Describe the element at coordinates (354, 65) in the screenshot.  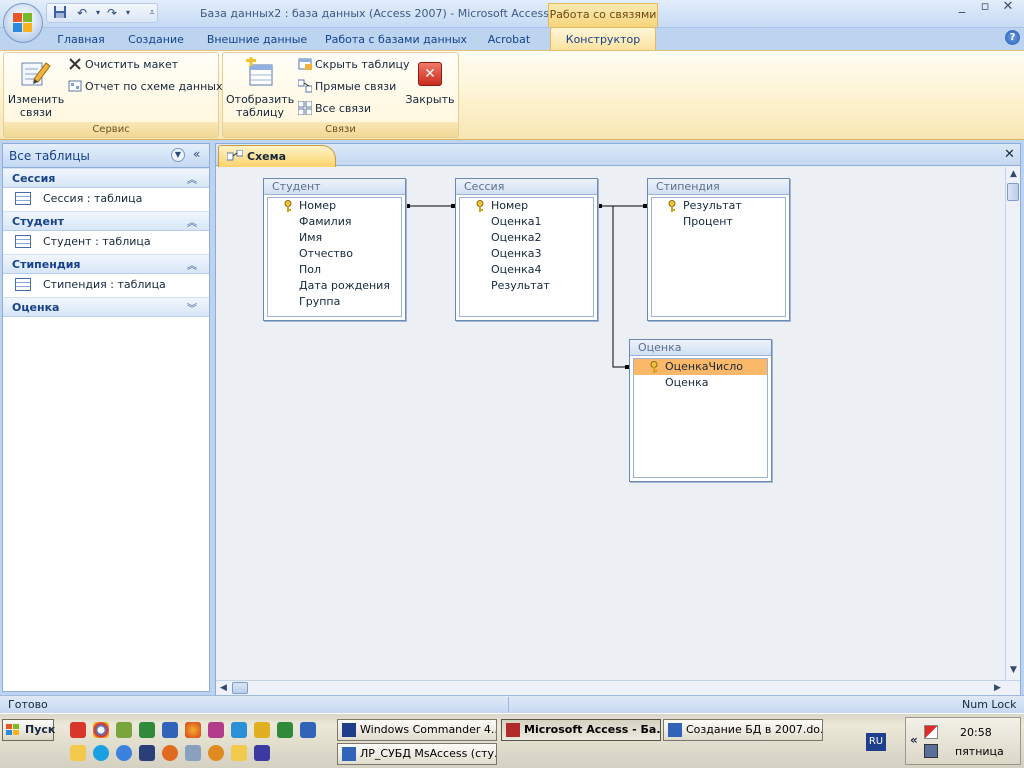
I see `hide-table-button: Скрыть таблицу` at that location.